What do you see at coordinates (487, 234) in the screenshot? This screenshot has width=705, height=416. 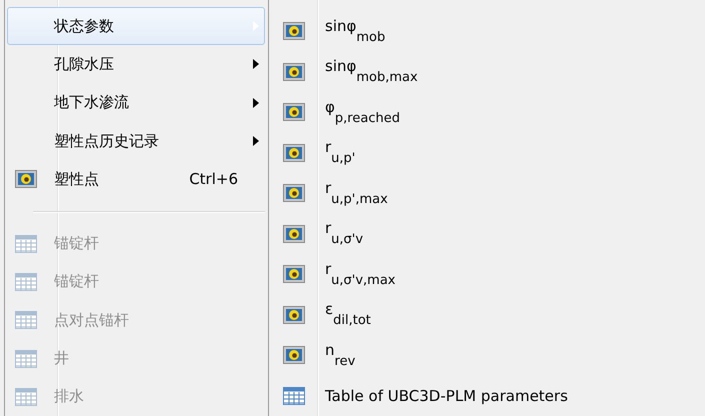 I see `menu-item: r$_{u,σ'v}$` at bounding box center [487, 234].